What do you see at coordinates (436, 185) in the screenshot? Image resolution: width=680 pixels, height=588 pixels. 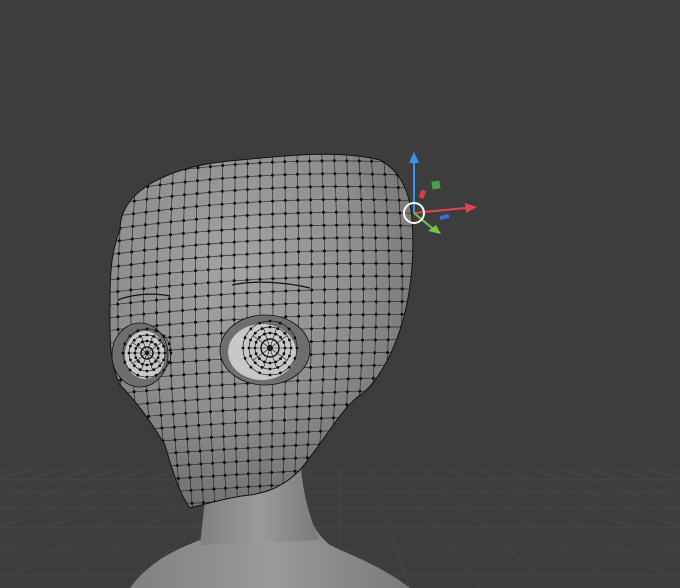 I see `plane-handle-xz` at bounding box center [436, 185].